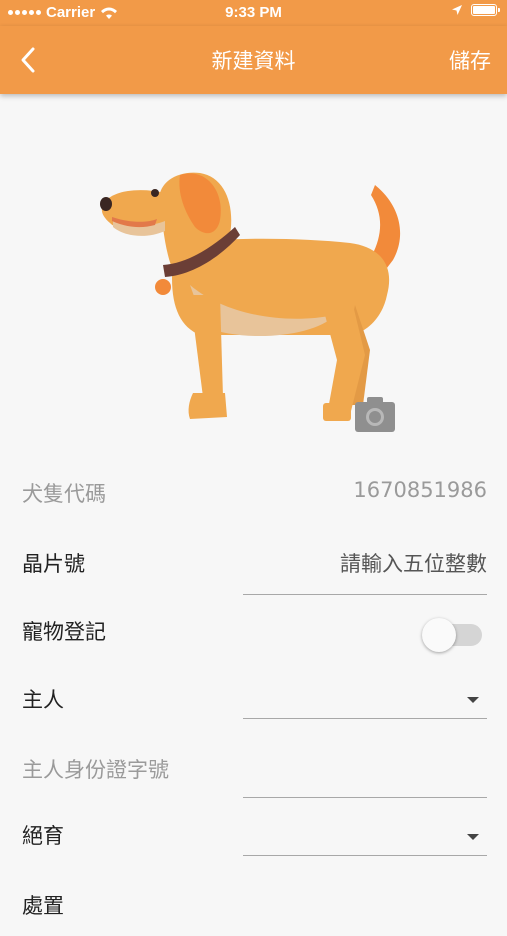  What do you see at coordinates (413, 563) in the screenshot?
I see `chip-number-input: 請輸入五位整數` at bounding box center [413, 563].